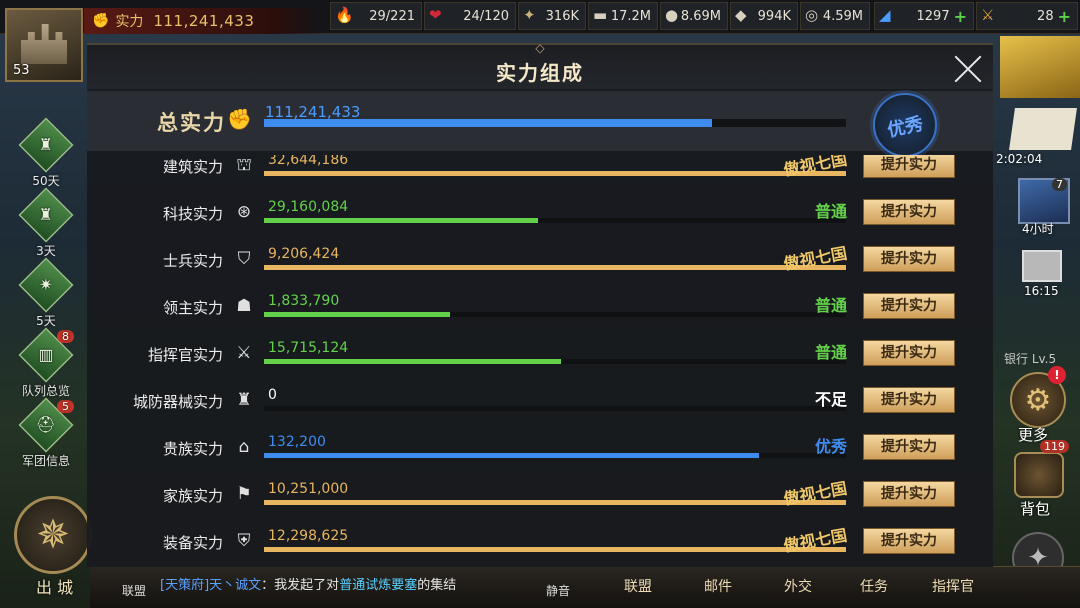  What do you see at coordinates (308, 489) in the screenshot?
I see `power-row-value: 10,251,000` at bounding box center [308, 489].